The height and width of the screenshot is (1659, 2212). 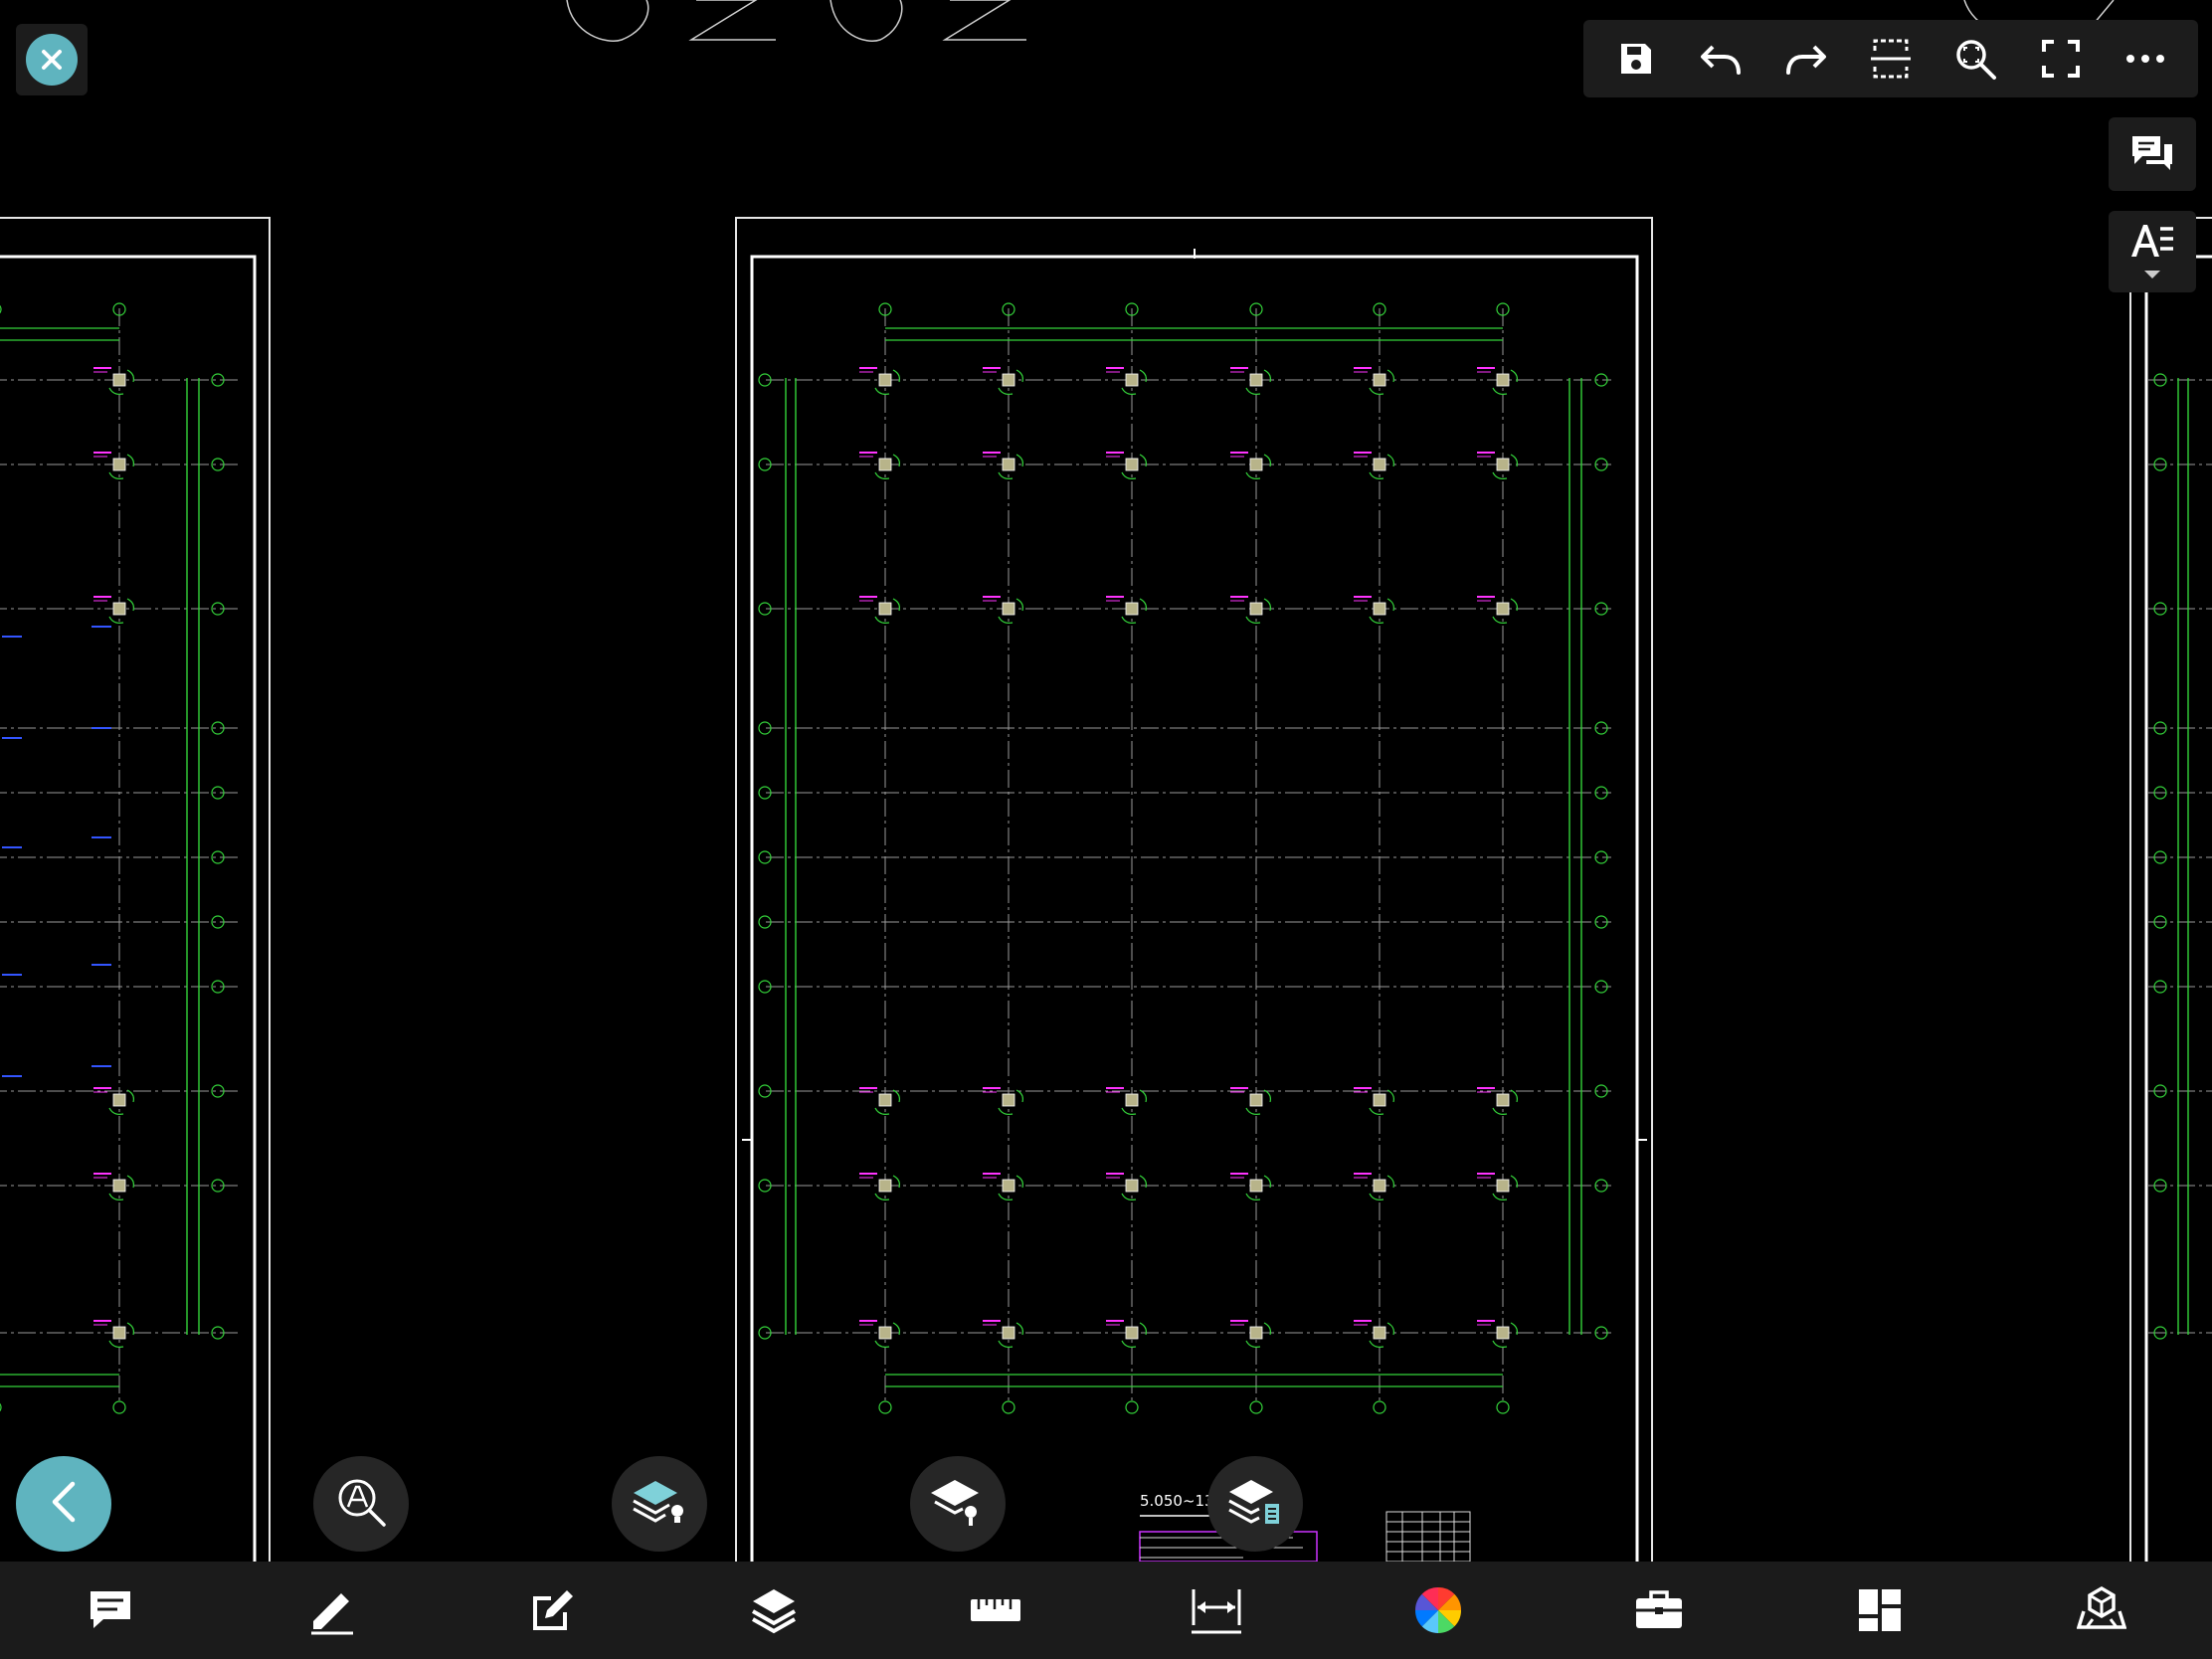 I want to click on clip-section-icon, so click(x=1891, y=58).